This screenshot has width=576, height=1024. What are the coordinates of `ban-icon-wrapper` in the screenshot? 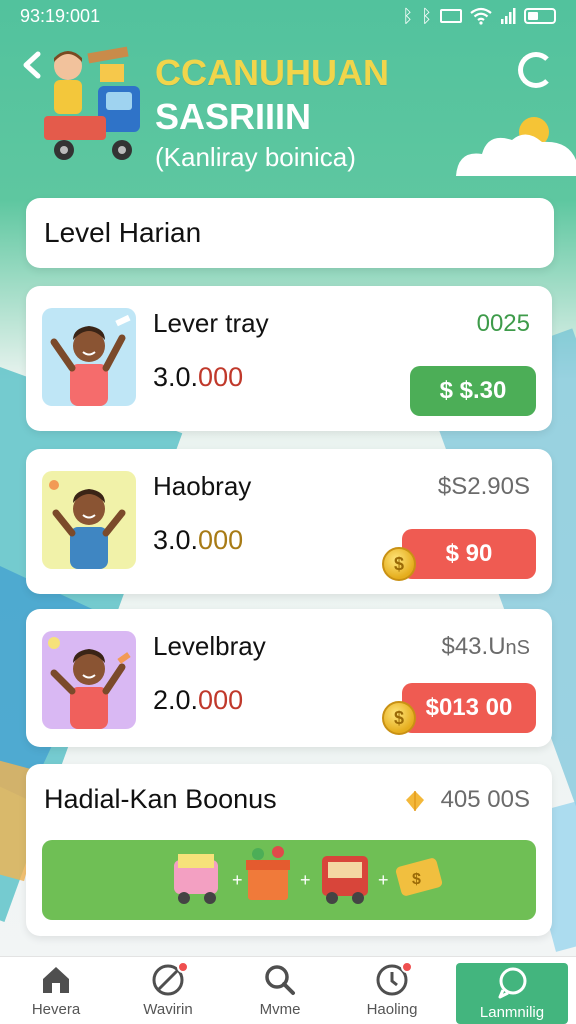 It's located at (170, 979).